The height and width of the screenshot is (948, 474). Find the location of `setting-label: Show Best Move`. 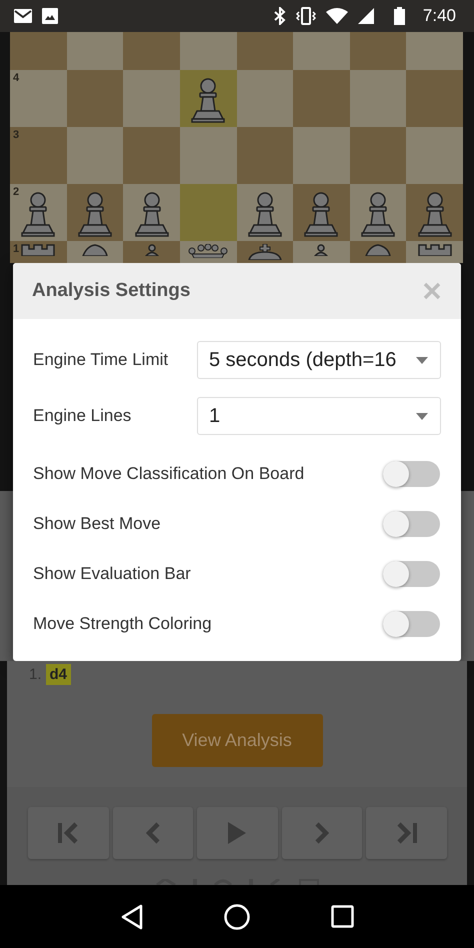

setting-label: Show Best Move is located at coordinates (97, 524).